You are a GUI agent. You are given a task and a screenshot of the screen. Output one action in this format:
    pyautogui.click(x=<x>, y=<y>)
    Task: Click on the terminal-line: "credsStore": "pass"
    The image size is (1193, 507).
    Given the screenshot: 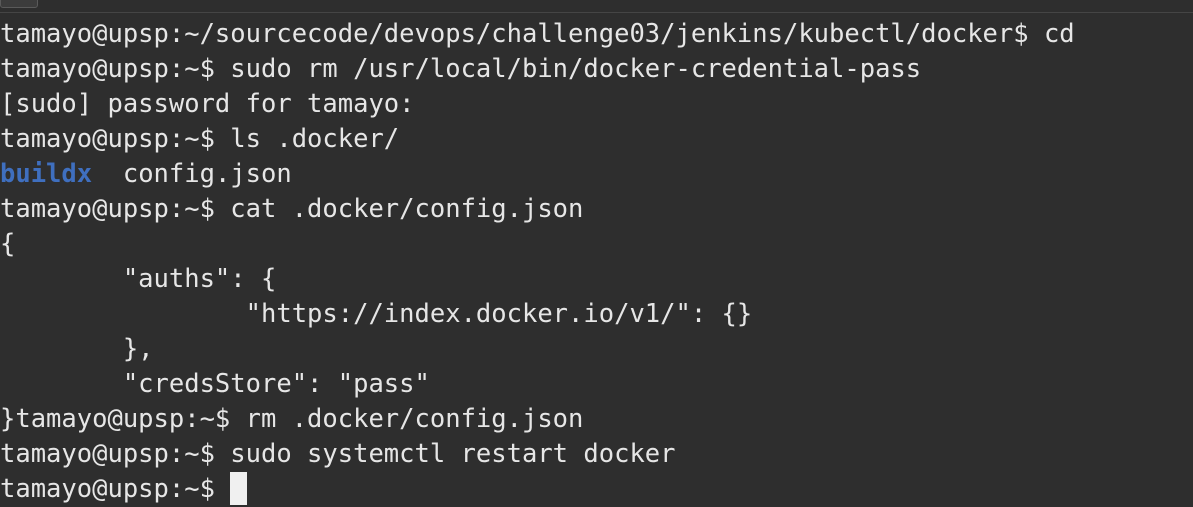 What is the action you would take?
    pyautogui.click(x=215, y=384)
    